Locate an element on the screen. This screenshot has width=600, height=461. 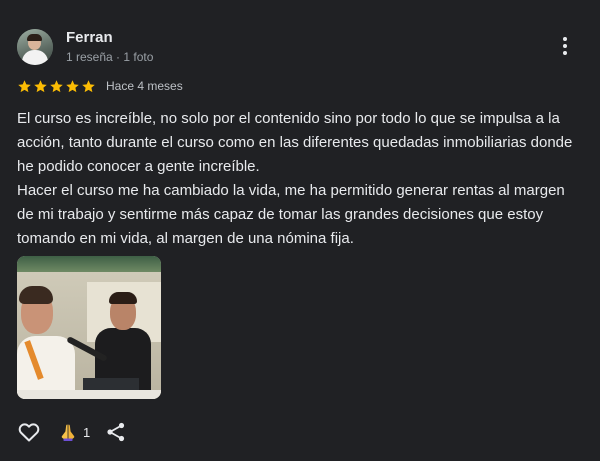
review-header: Ferran 1 reseña · 1 foto is located at coordinates (85, 47).